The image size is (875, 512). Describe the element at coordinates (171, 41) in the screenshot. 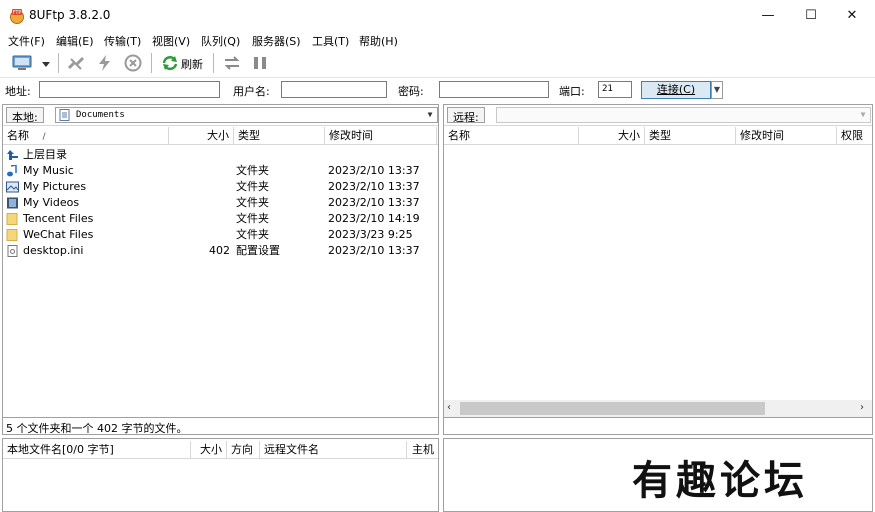

I see `menu-view: 视图(V)` at that location.